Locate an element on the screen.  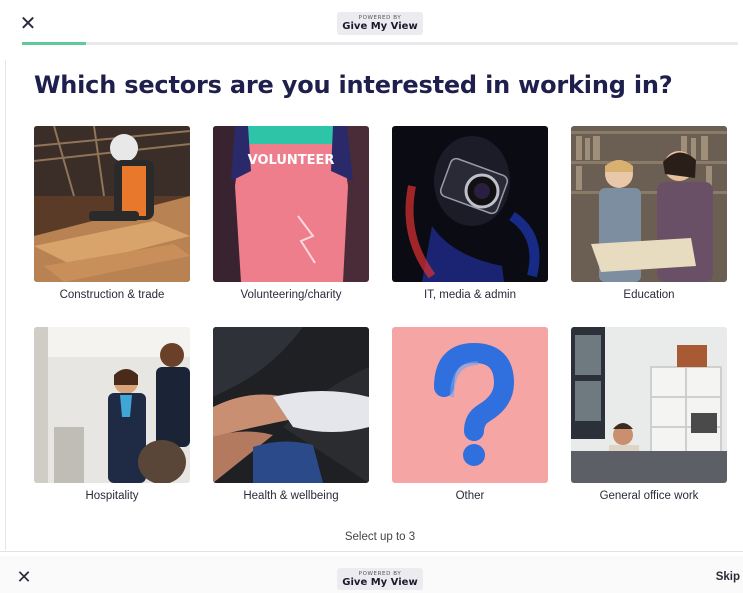
close-button-footer: ✕ is located at coordinates (24, 578).